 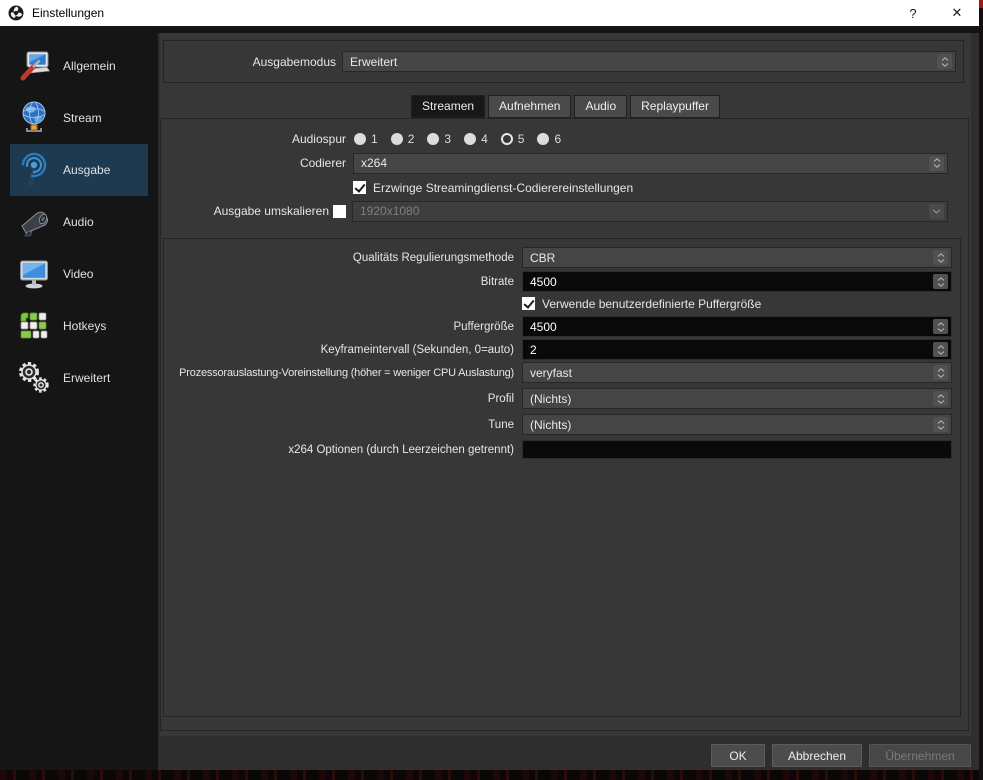 I want to click on encoder-select: x264, so click(x=650, y=163).